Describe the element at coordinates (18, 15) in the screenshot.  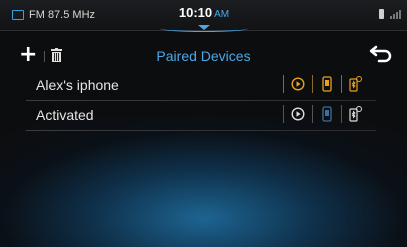
I see `radio-icon` at that location.